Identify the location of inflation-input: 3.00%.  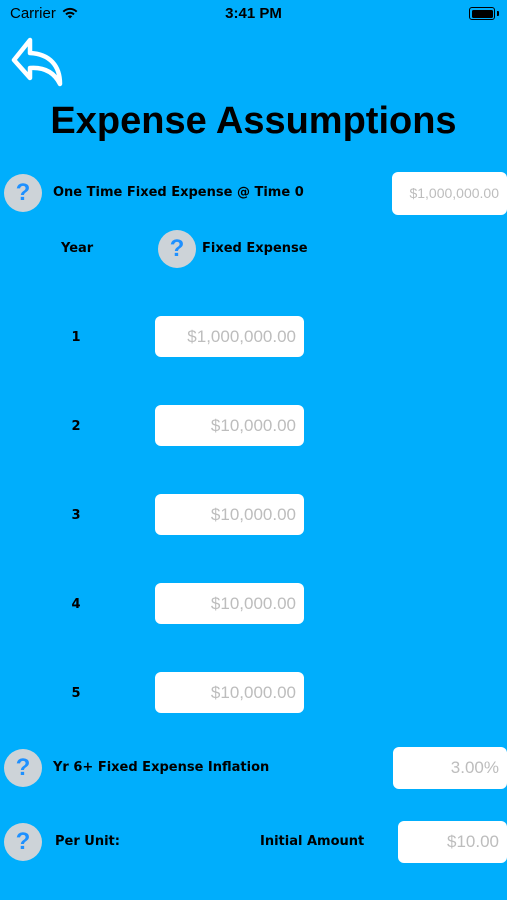
(450, 768).